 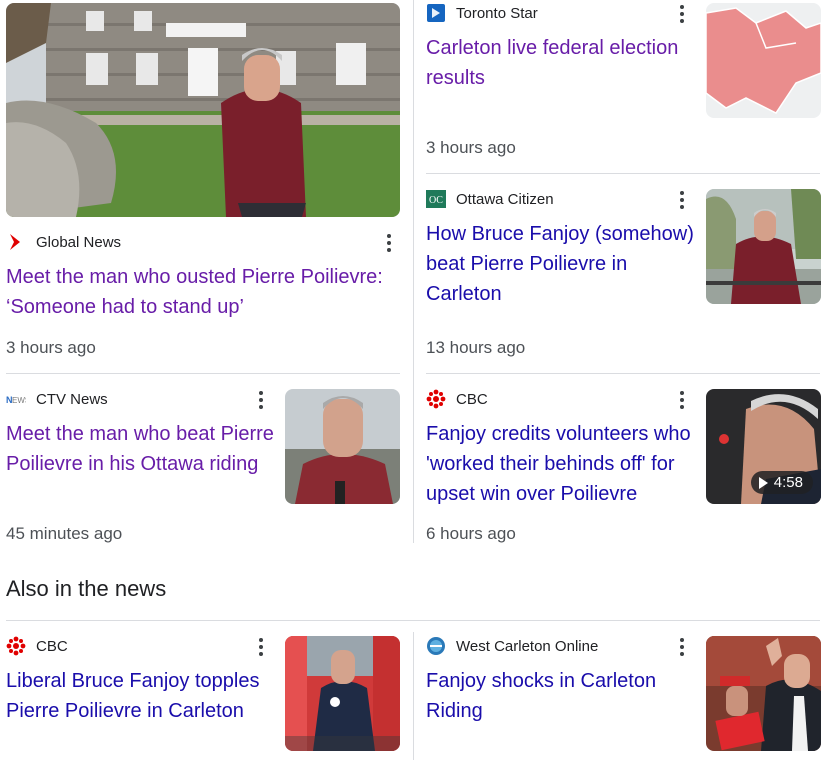 I want to click on story-headline: Carleton live federal election results, so click(x=561, y=63).